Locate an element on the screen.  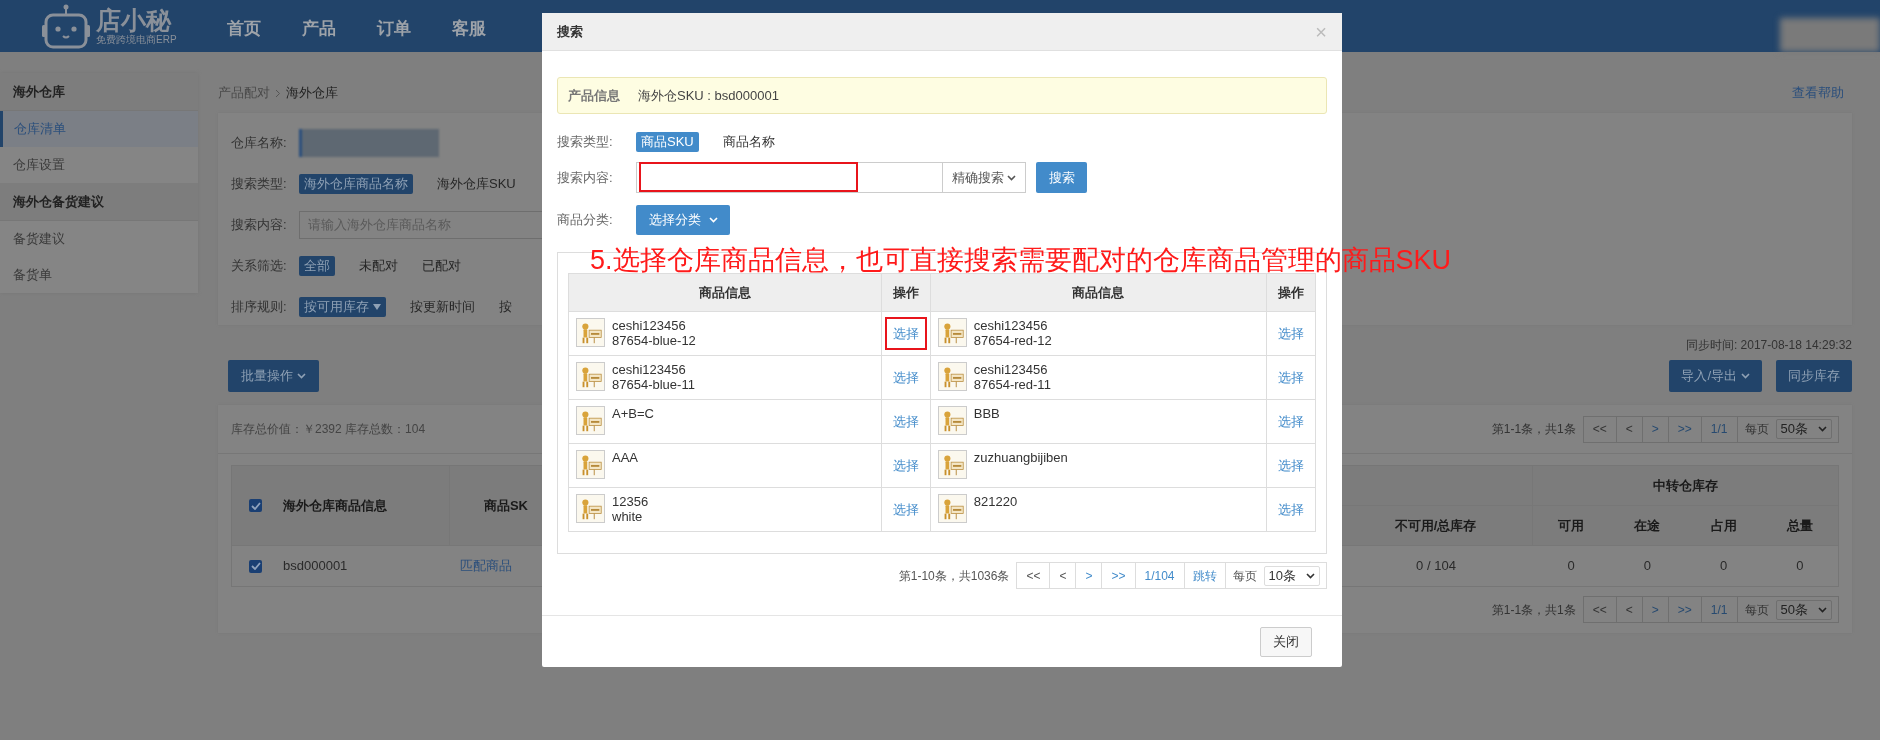
search-field is located at coordinates (789, 177).